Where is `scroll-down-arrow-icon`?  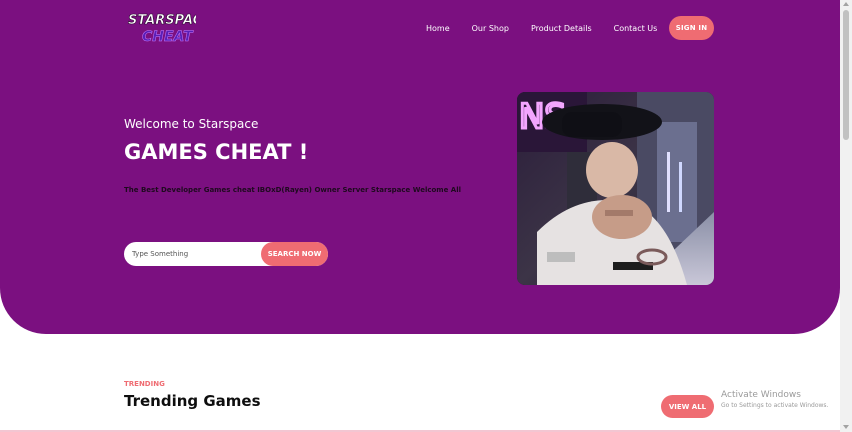
scroll-down-arrow-icon is located at coordinates (846, 427).